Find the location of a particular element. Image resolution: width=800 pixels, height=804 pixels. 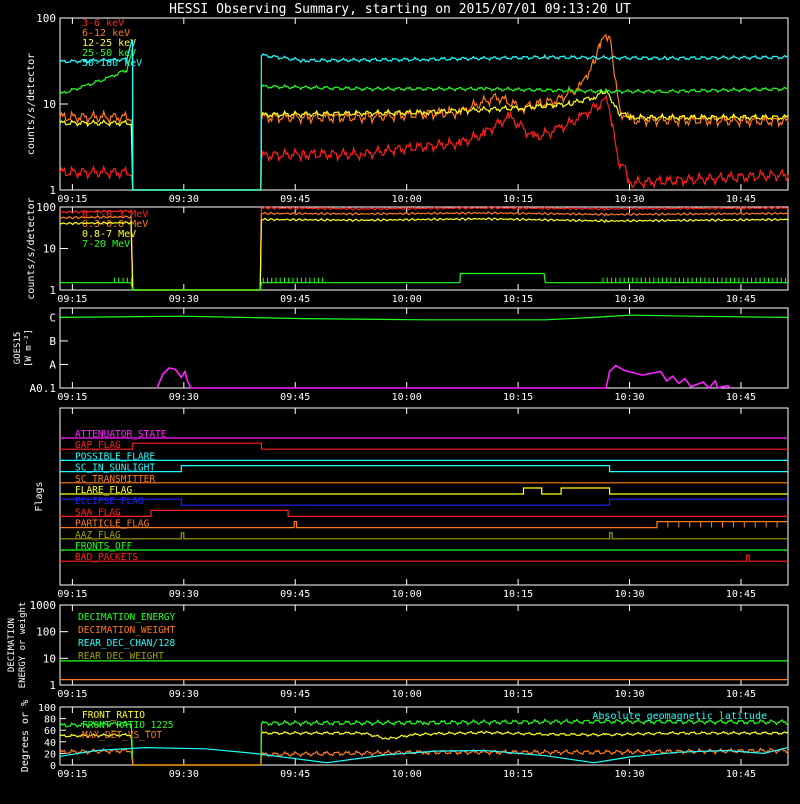

flag-label: ATTENUATOR_STATE is located at coordinates (121, 434).